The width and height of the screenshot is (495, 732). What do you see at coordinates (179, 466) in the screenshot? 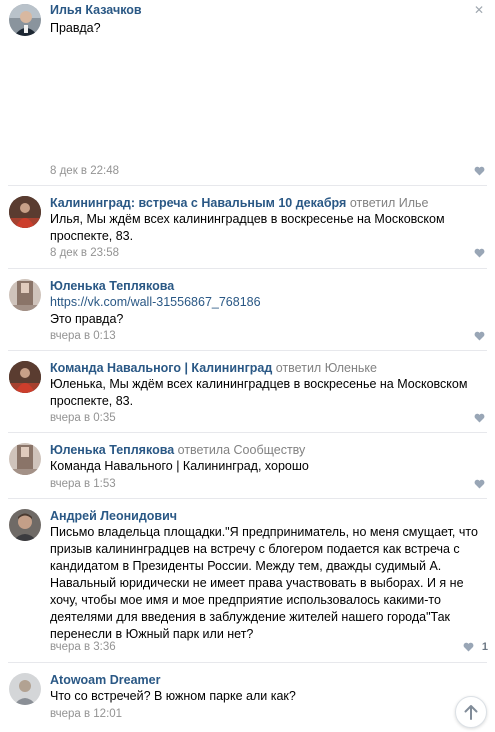
I see `comment-text: Команда Навального | Калининград, хорошо` at bounding box center [179, 466].